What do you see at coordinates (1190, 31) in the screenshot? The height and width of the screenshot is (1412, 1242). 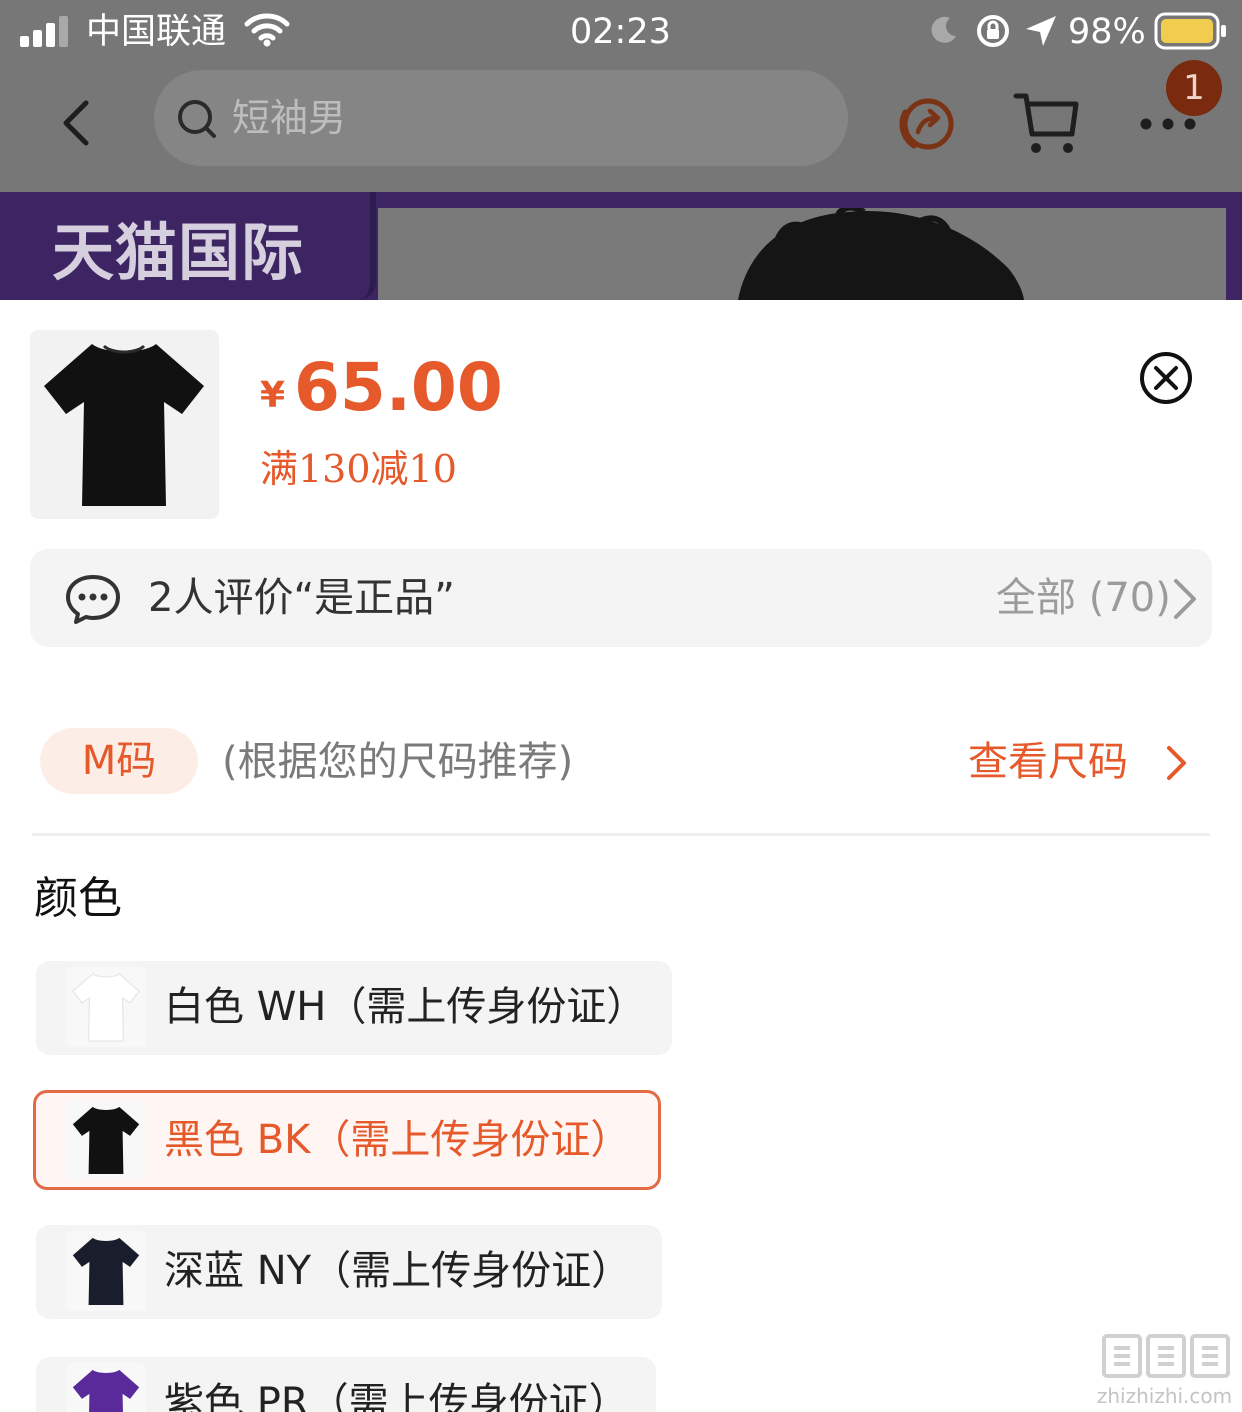 I see `battery-icon` at bounding box center [1190, 31].